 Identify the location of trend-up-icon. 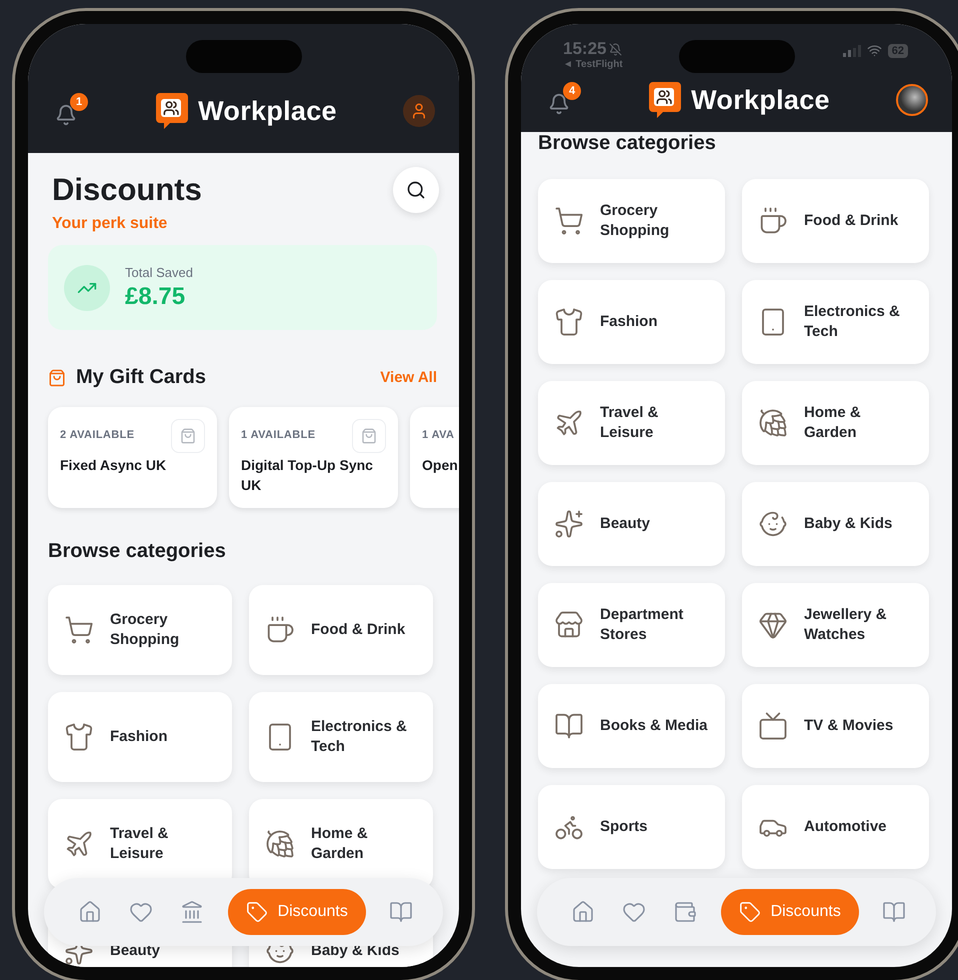
(87, 287).